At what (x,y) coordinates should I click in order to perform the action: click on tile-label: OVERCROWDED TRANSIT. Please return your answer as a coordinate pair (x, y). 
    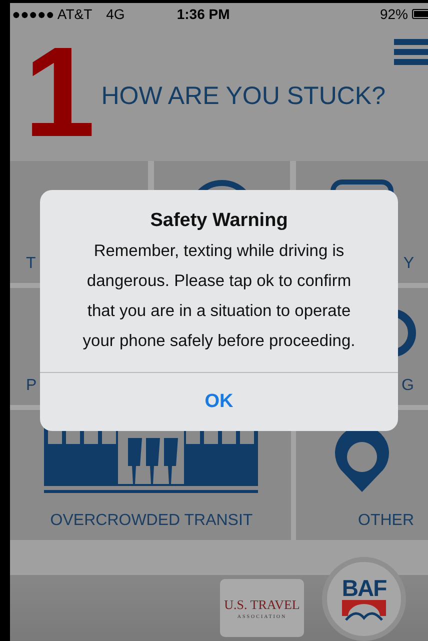
    Looking at the image, I should click on (151, 521).